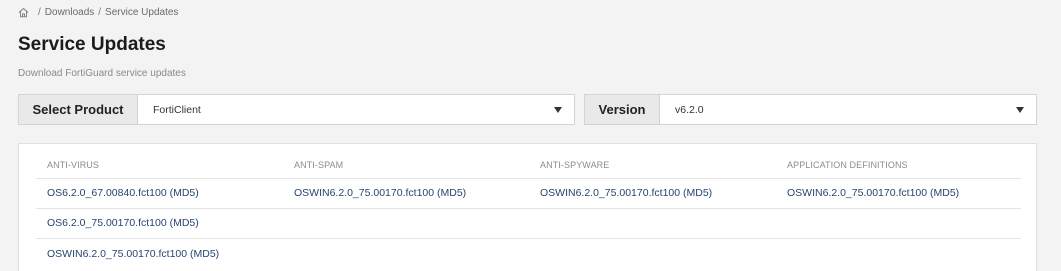 This screenshot has height=271, width=1061. Describe the element at coordinates (319, 165) in the screenshot. I see `column-header-anti-spam: ANTI-SPAM` at that location.